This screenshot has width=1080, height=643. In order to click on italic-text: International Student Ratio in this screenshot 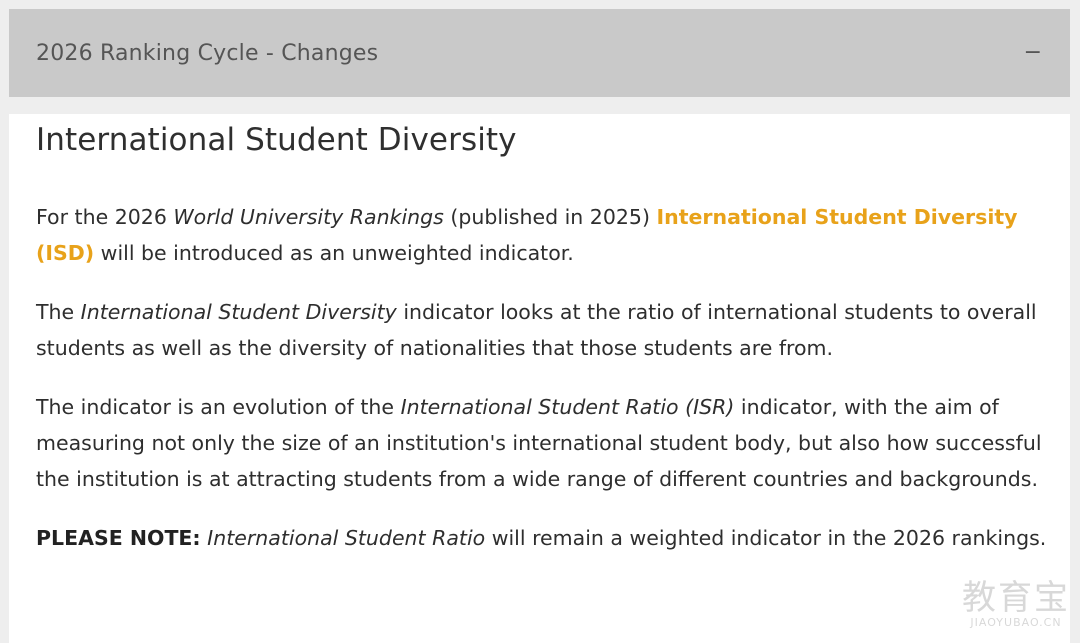, I will do `click(346, 538)`.